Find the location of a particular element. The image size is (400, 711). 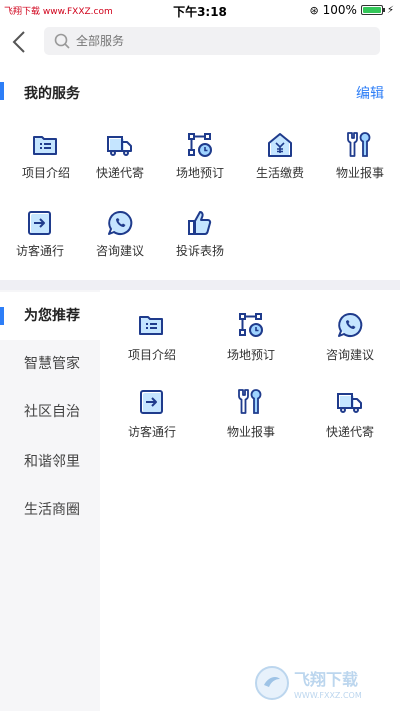

nav-bar is located at coordinates (200, 42).